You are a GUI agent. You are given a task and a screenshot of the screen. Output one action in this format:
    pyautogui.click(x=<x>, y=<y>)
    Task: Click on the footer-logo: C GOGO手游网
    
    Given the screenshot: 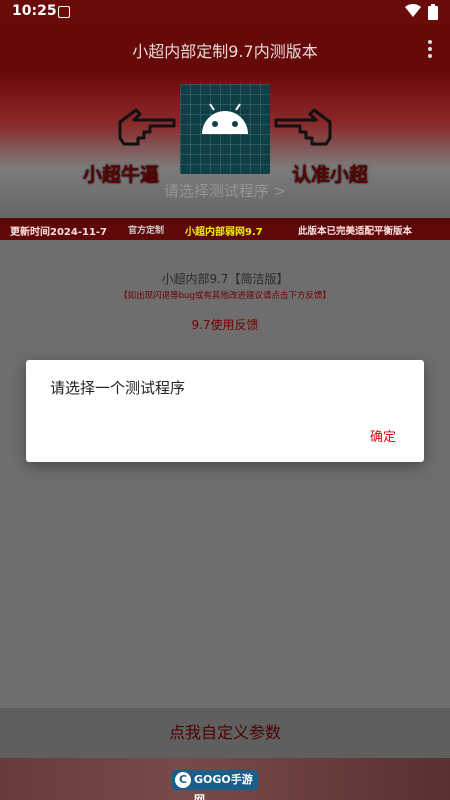 What is the action you would take?
    pyautogui.click(x=215, y=785)
    